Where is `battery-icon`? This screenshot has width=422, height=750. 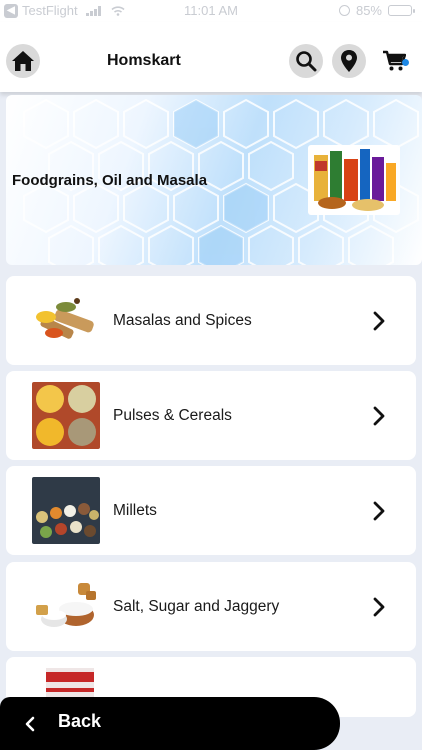 battery-icon is located at coordinates (401, 10).